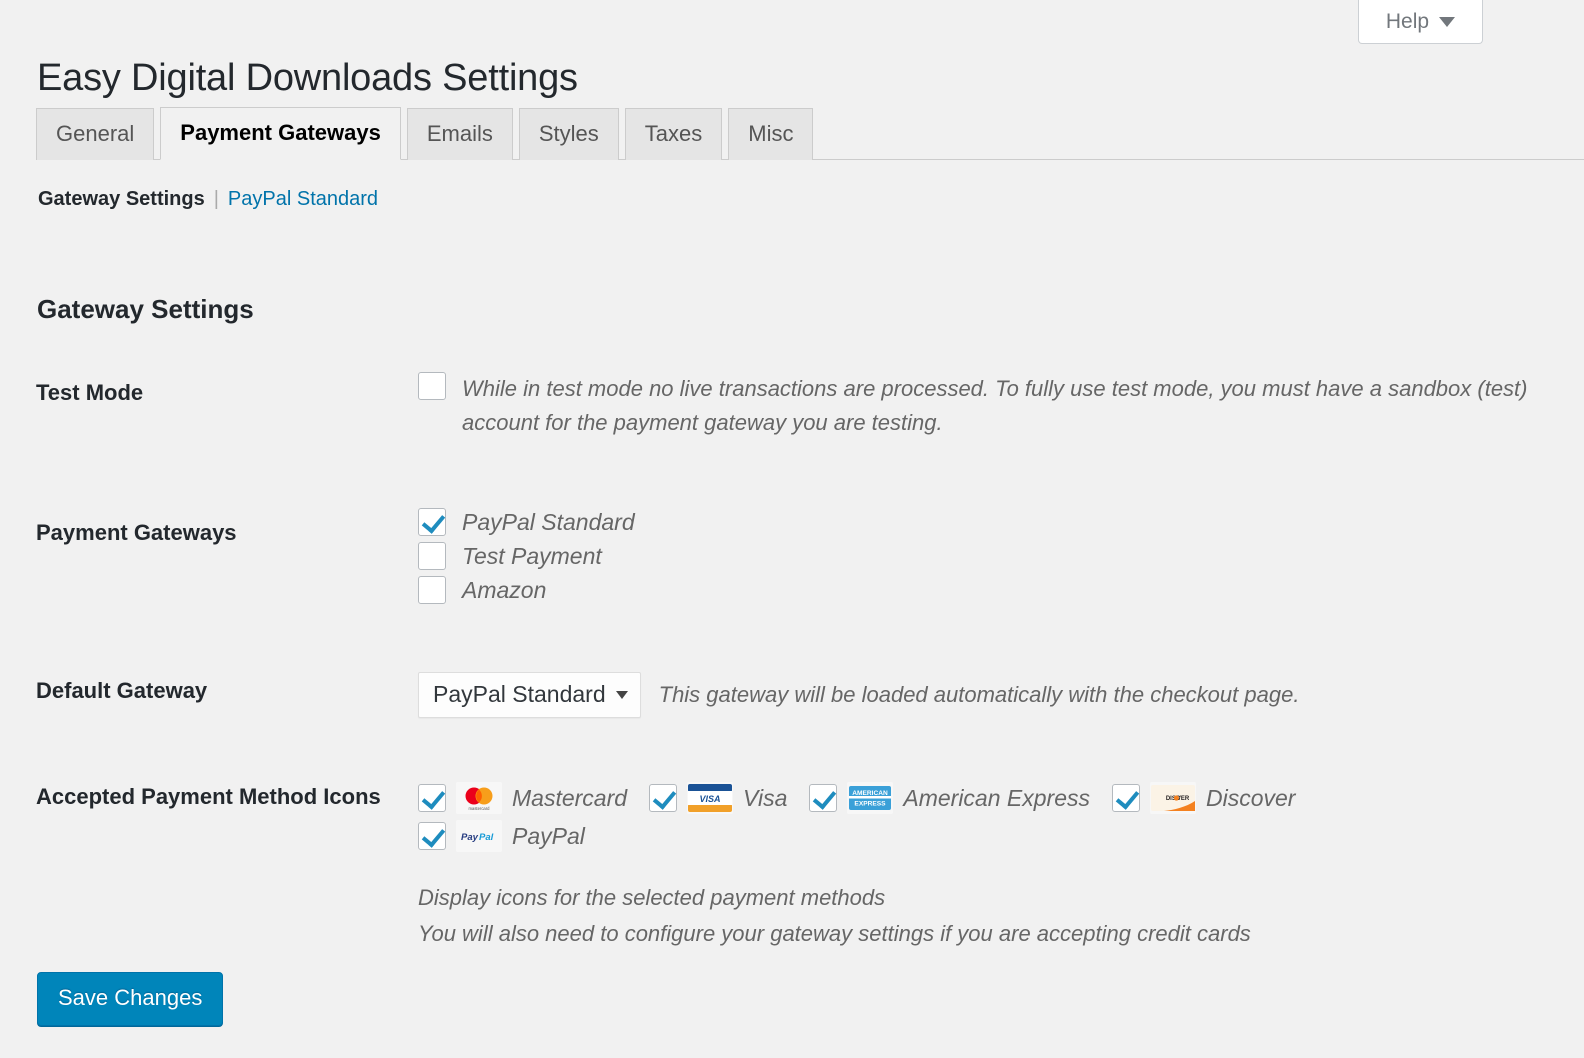  Describe the element at coordinates (145, 308) in the screenshot. I see `section-heading: Gateway Settings` at that location.